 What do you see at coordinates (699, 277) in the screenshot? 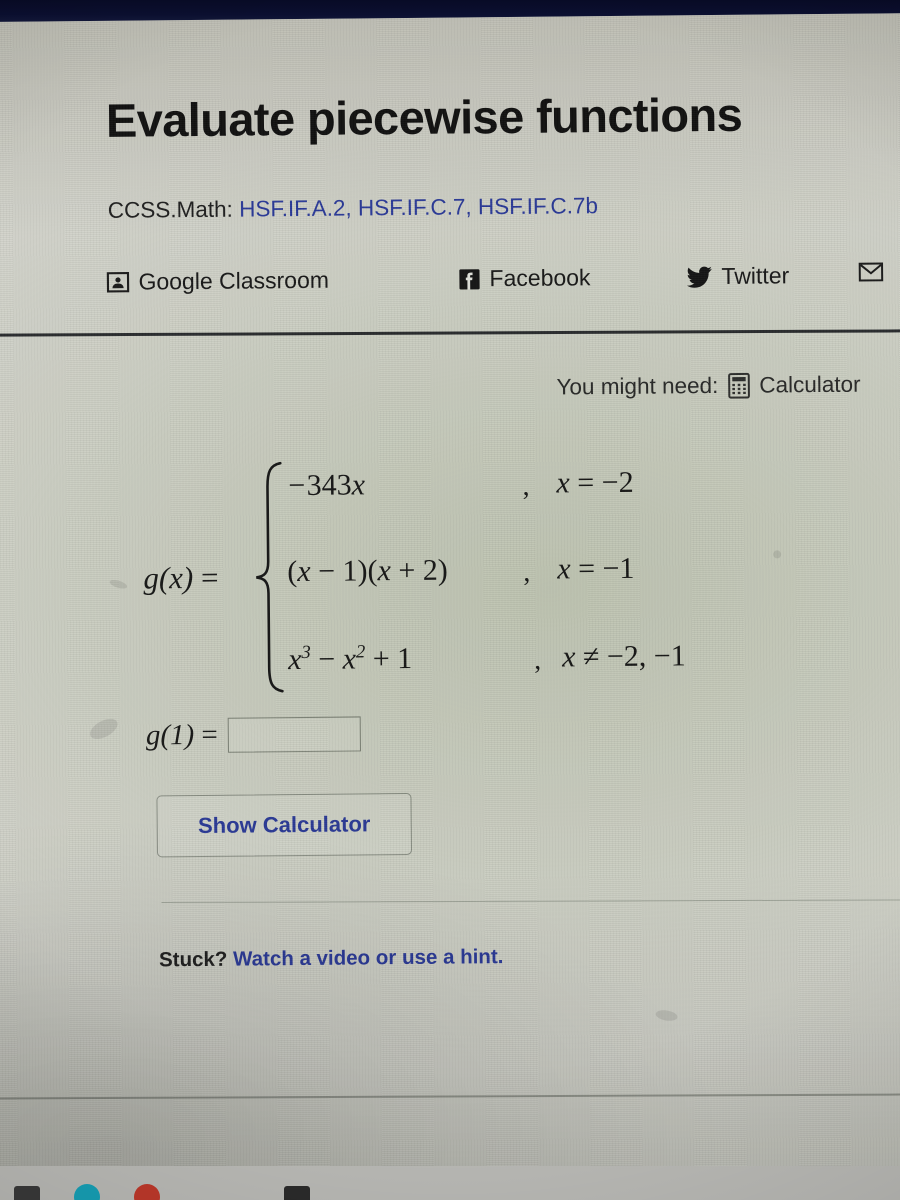
I see `twitter-bird-icon` at bounding box center [699, 277].